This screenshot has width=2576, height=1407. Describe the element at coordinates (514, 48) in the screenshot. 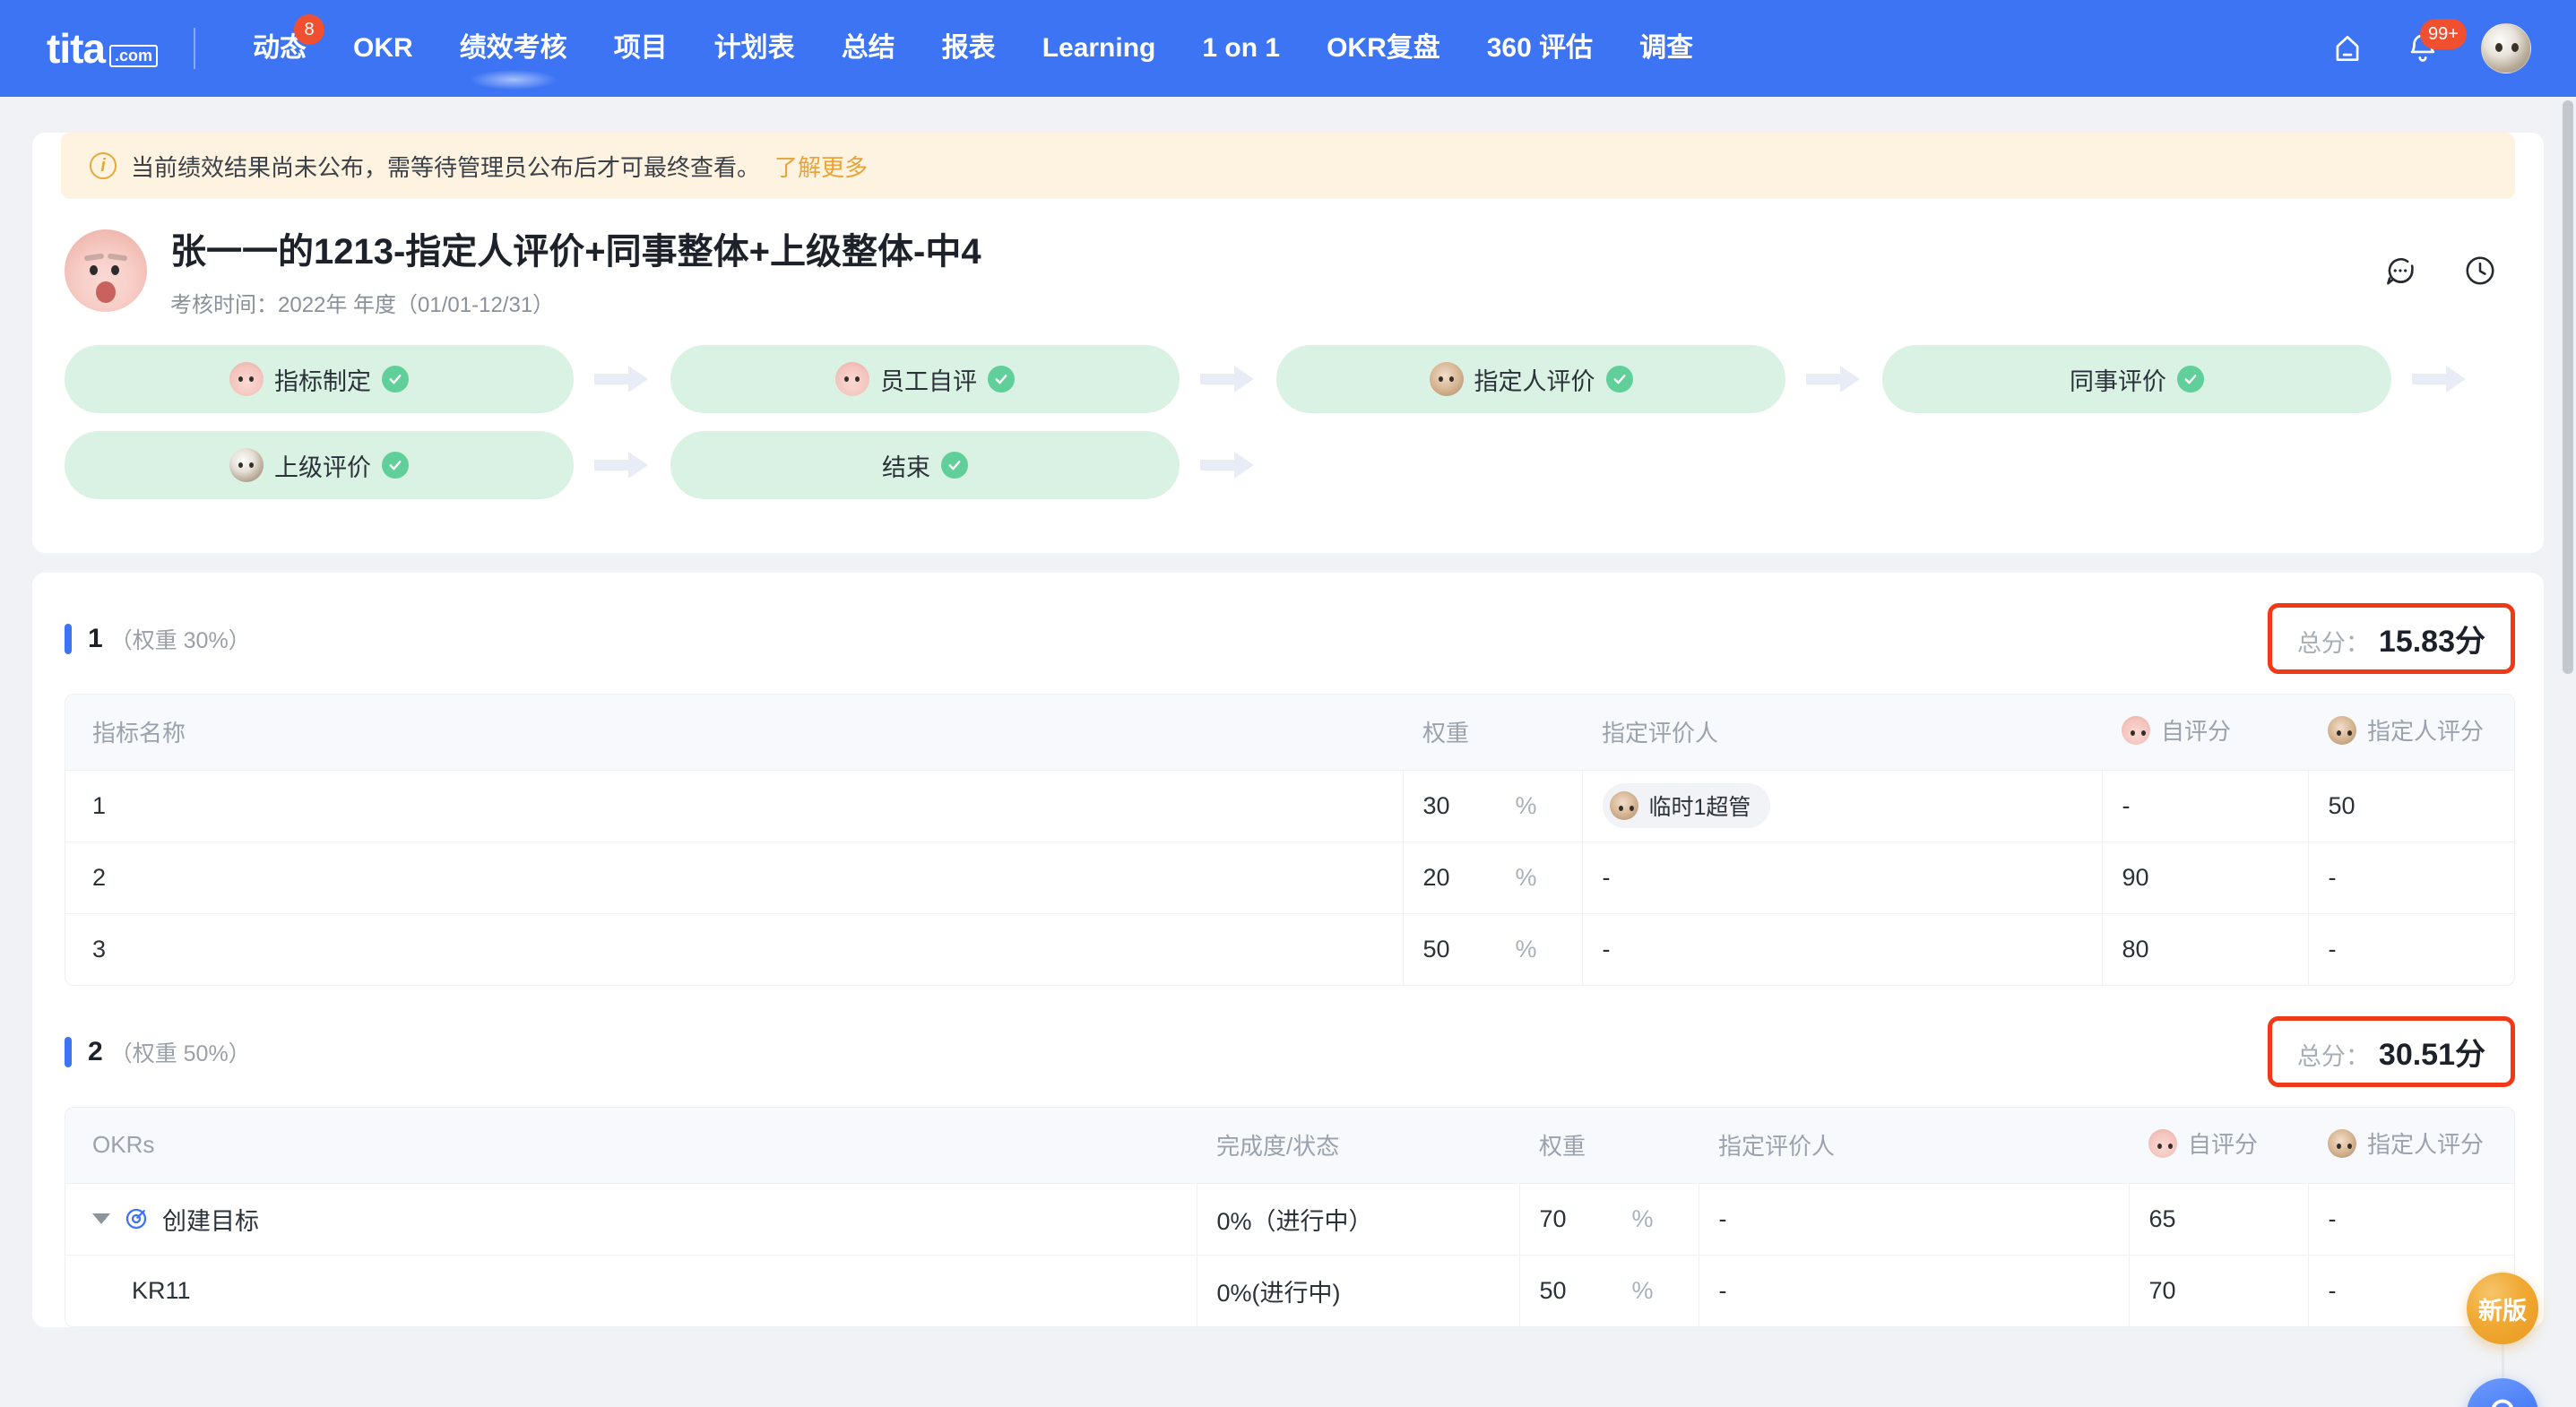

I see `nav-item-3: 绩效考核` at that location.